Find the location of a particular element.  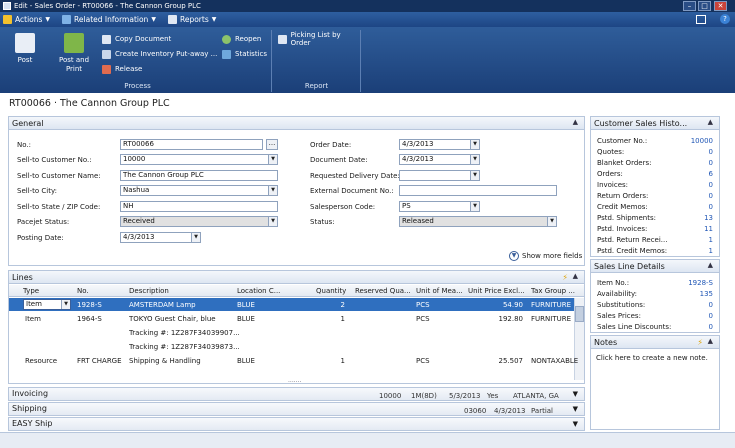

actions-menu: Actions ▼ is located at coordinates (26, 19).